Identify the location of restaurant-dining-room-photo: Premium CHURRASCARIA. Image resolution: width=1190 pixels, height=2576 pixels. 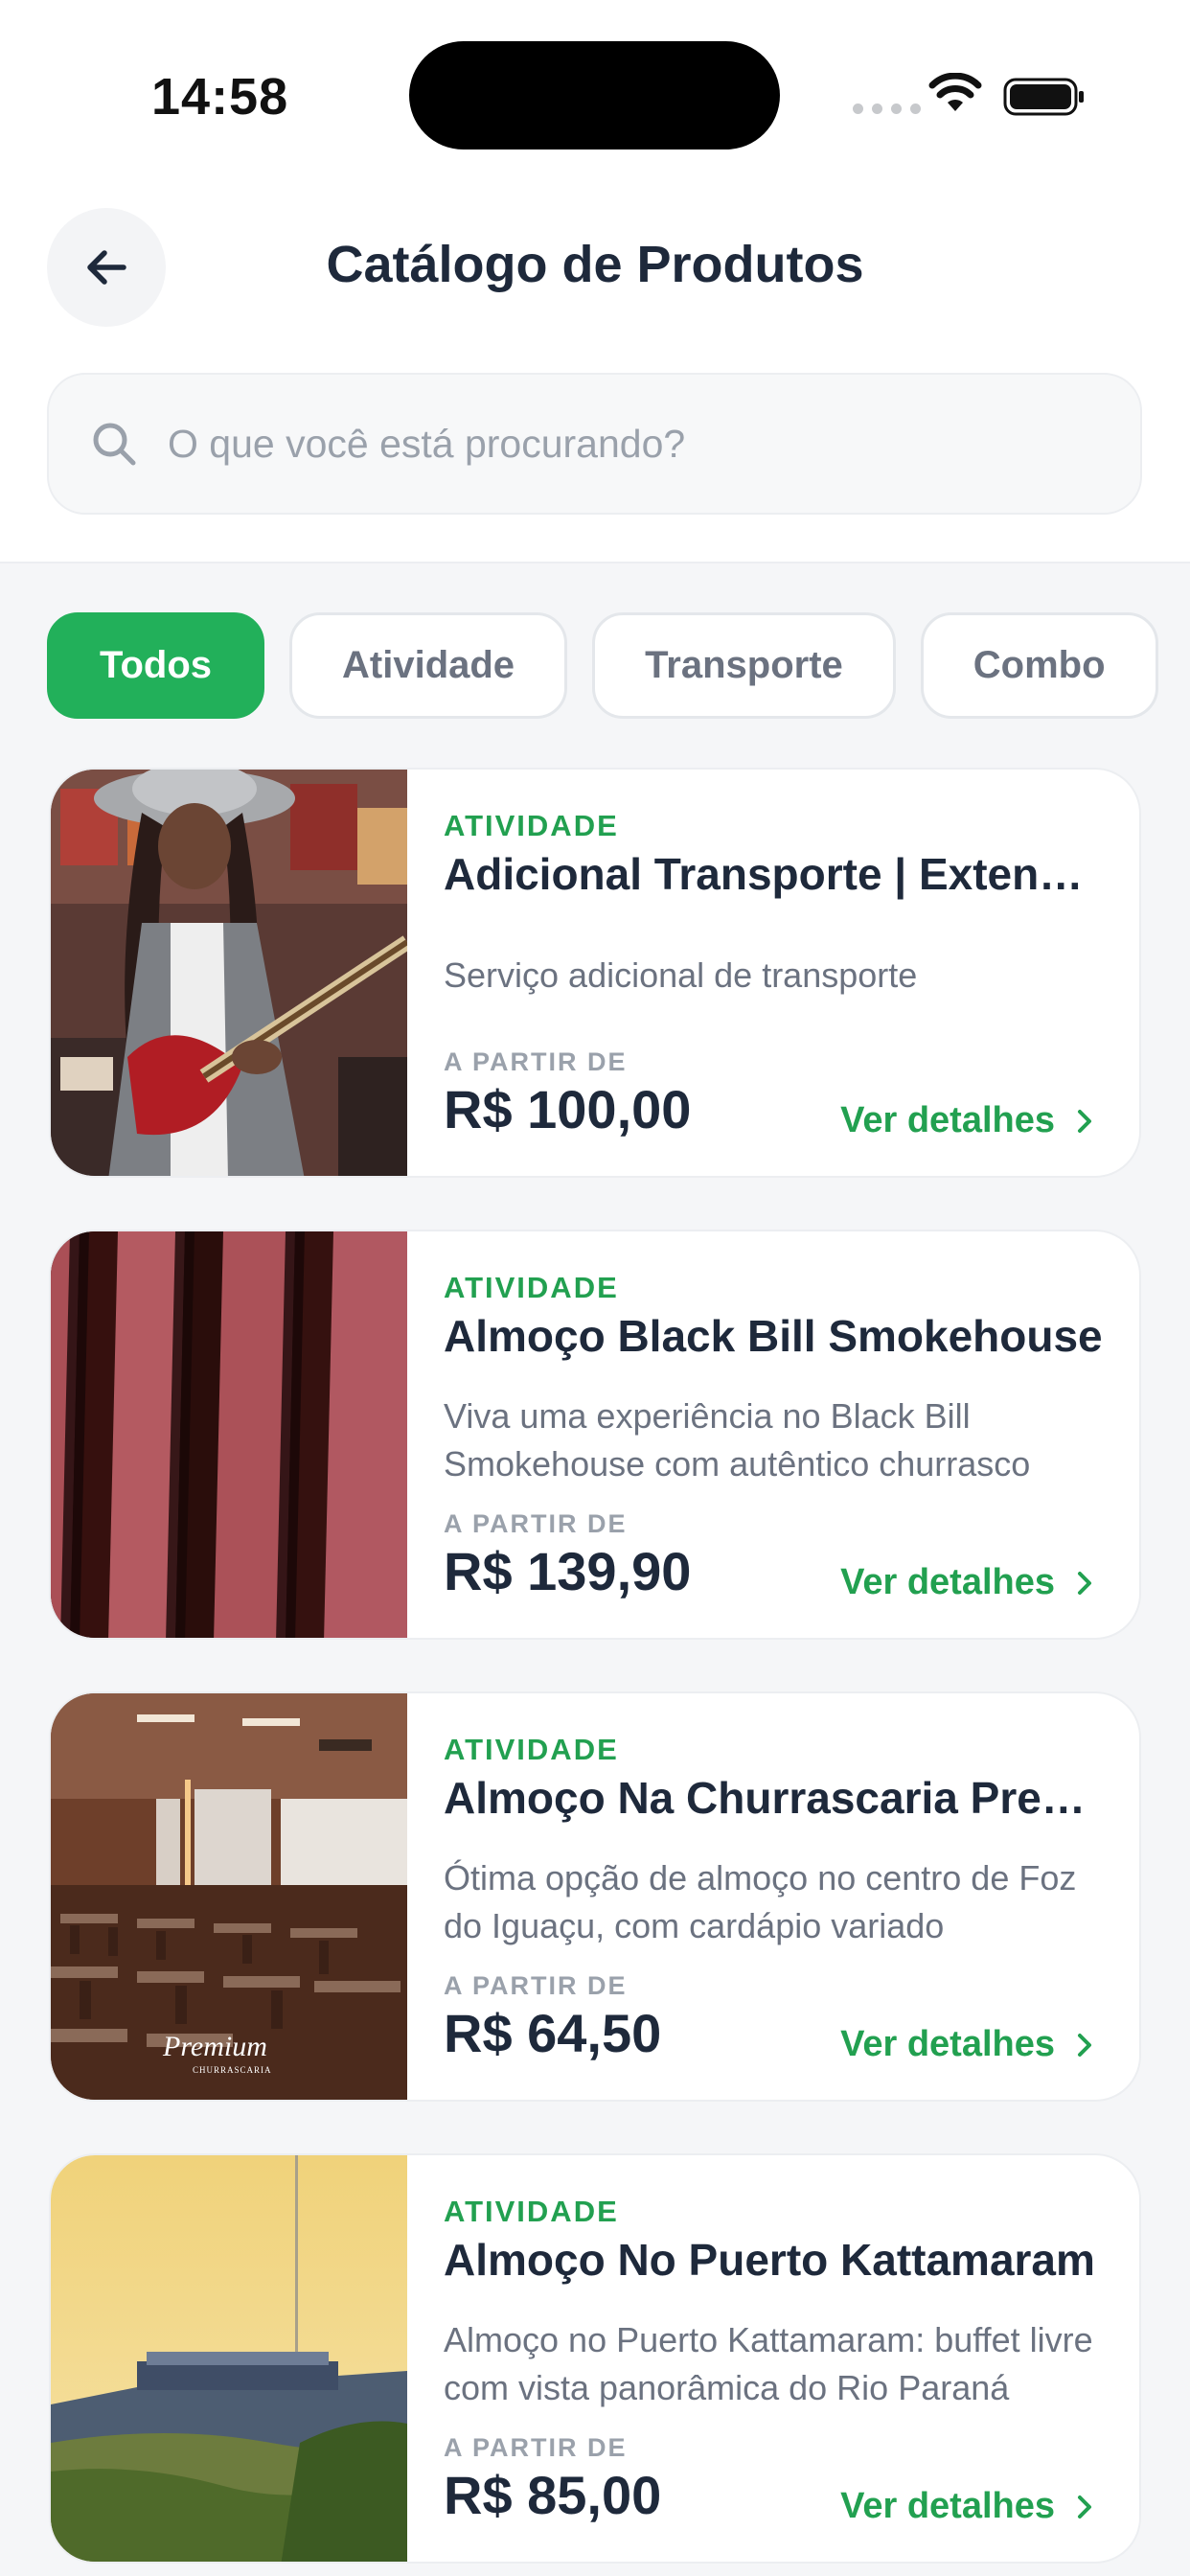
(229, 1896).